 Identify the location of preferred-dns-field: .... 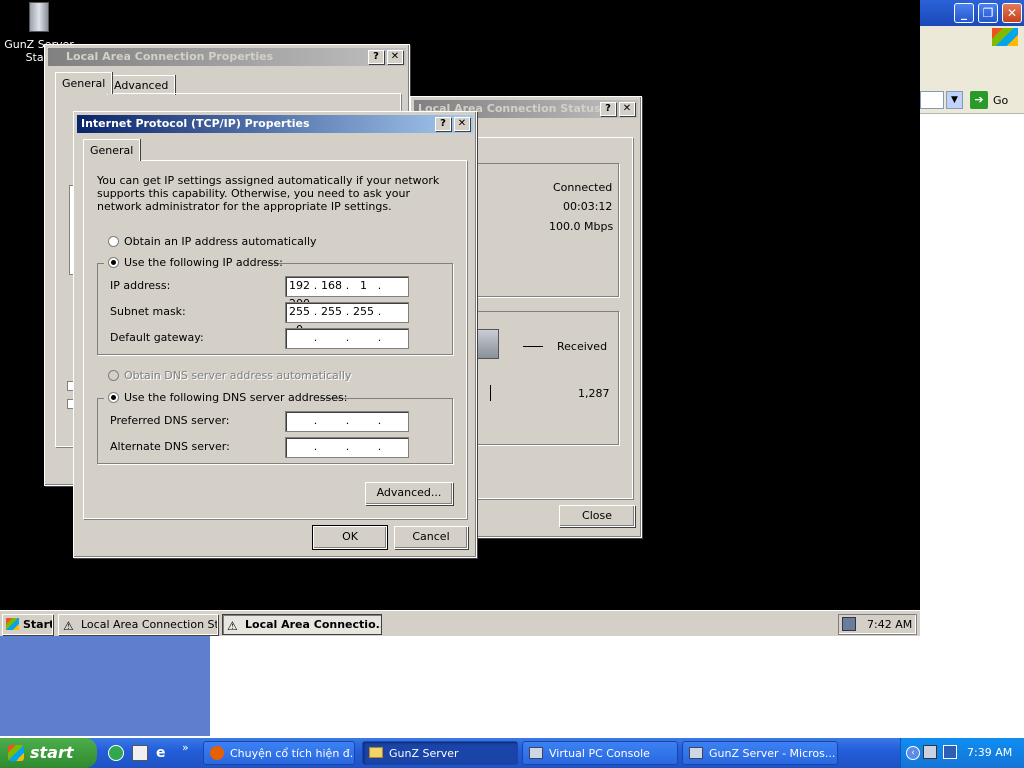
(347, 421).